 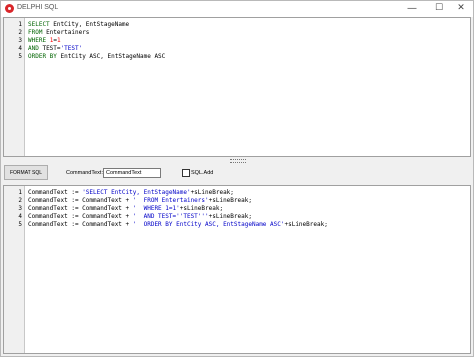 I want to click on minimize-icon: —, so click(x=412, y=9).